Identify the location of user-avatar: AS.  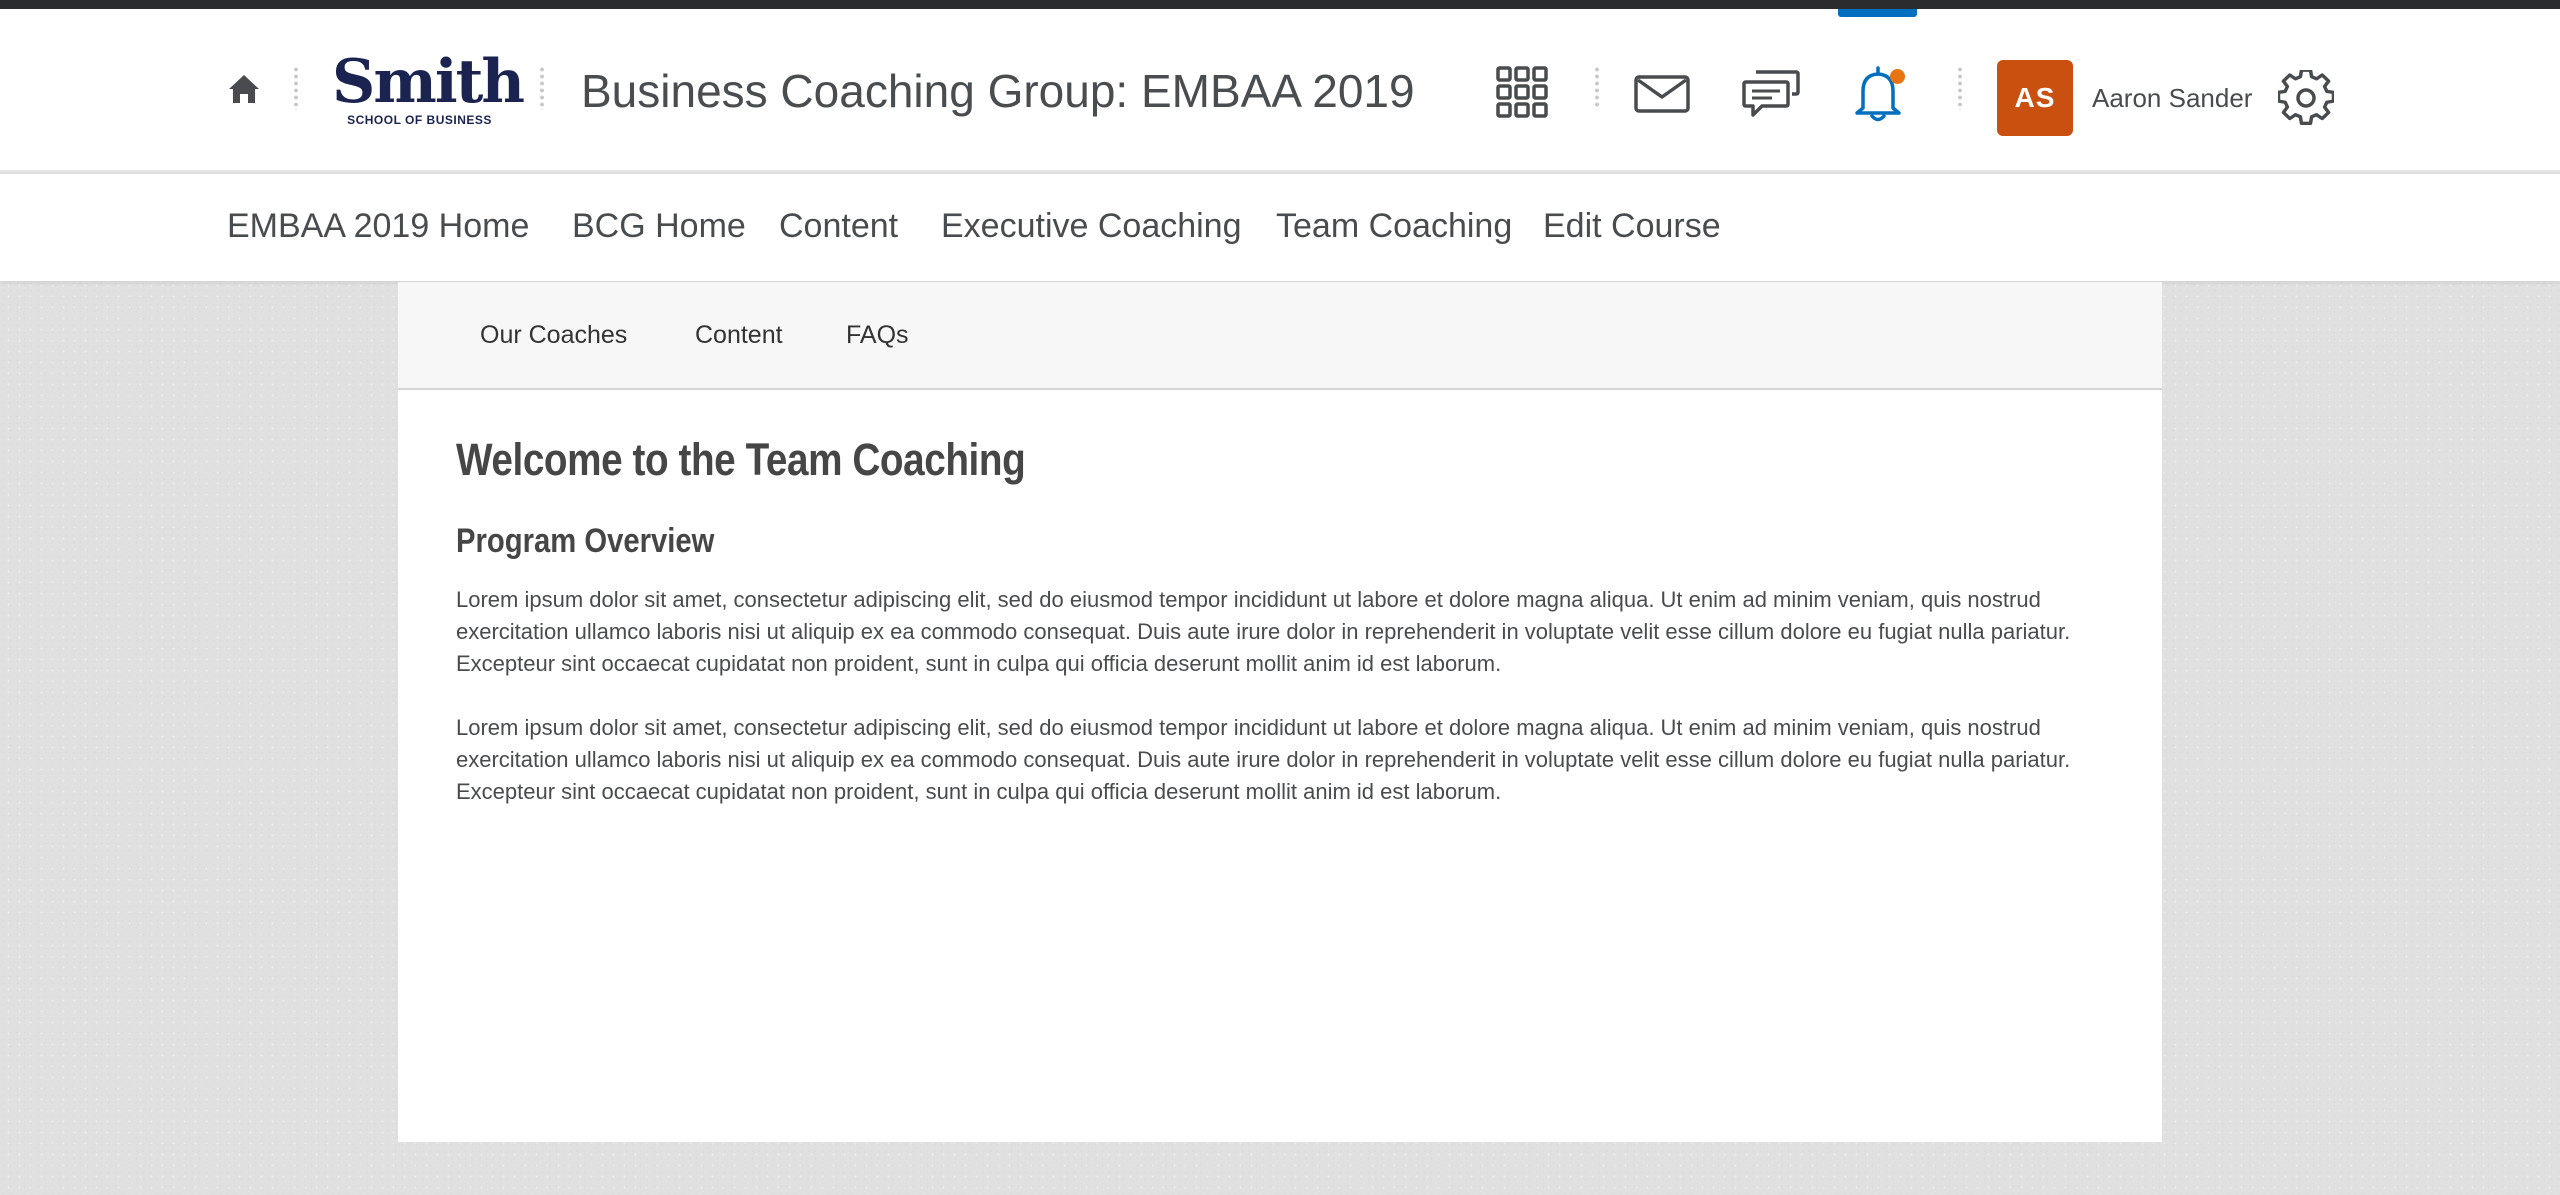
(2035, 98).